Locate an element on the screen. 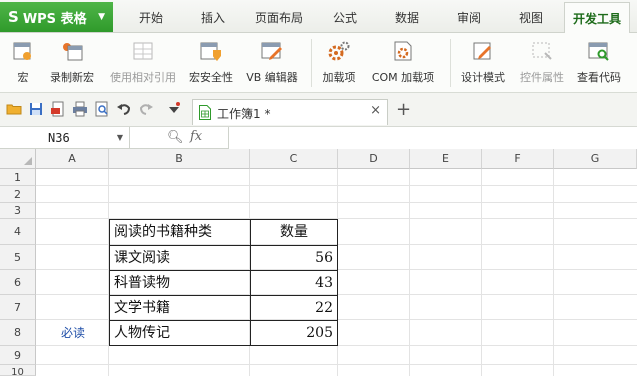 This screenshot has height=376, width=637. row-header-10: 10 is located at coordinates (18, 370).